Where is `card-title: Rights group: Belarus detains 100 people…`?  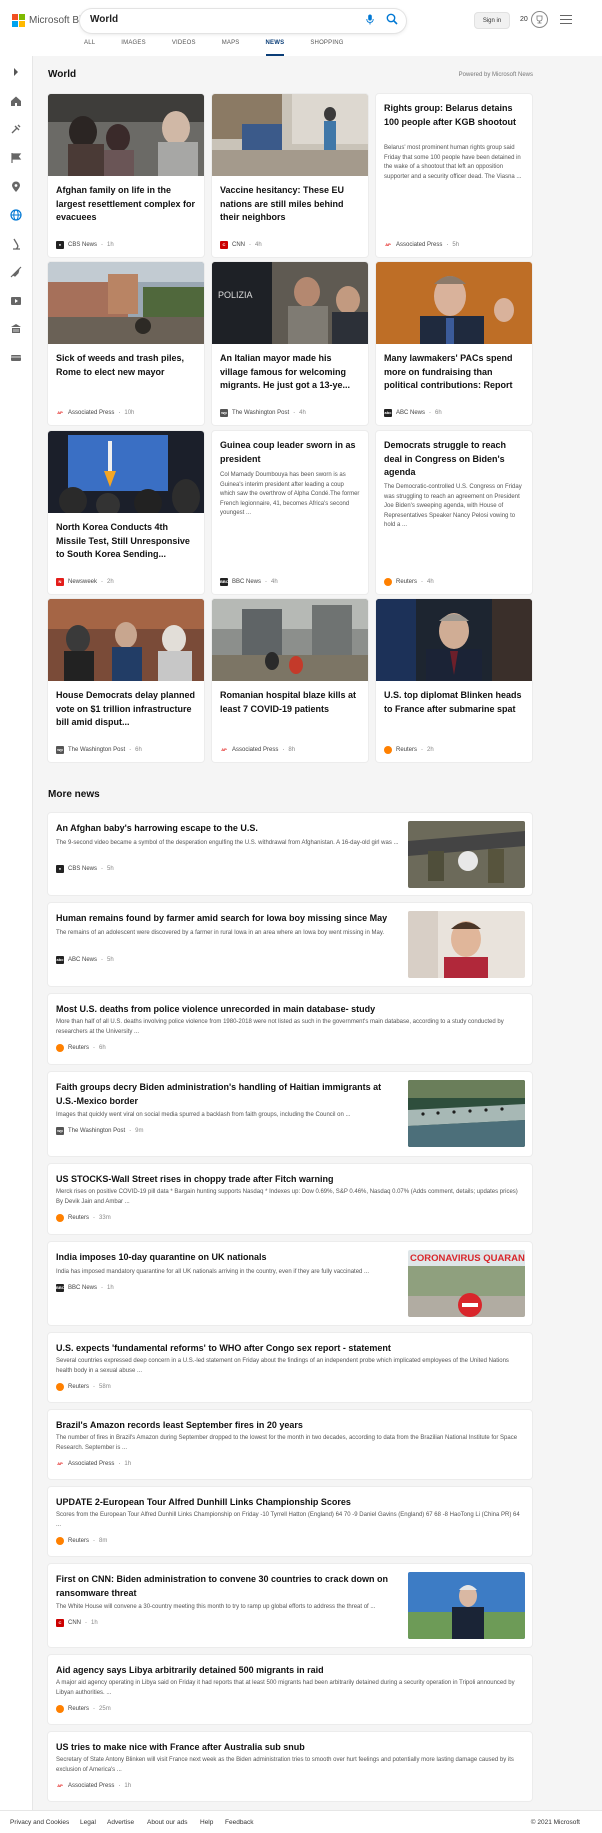 card-title: Rights group: Belarus detains 100 people… is located at coordinates (454, 115).